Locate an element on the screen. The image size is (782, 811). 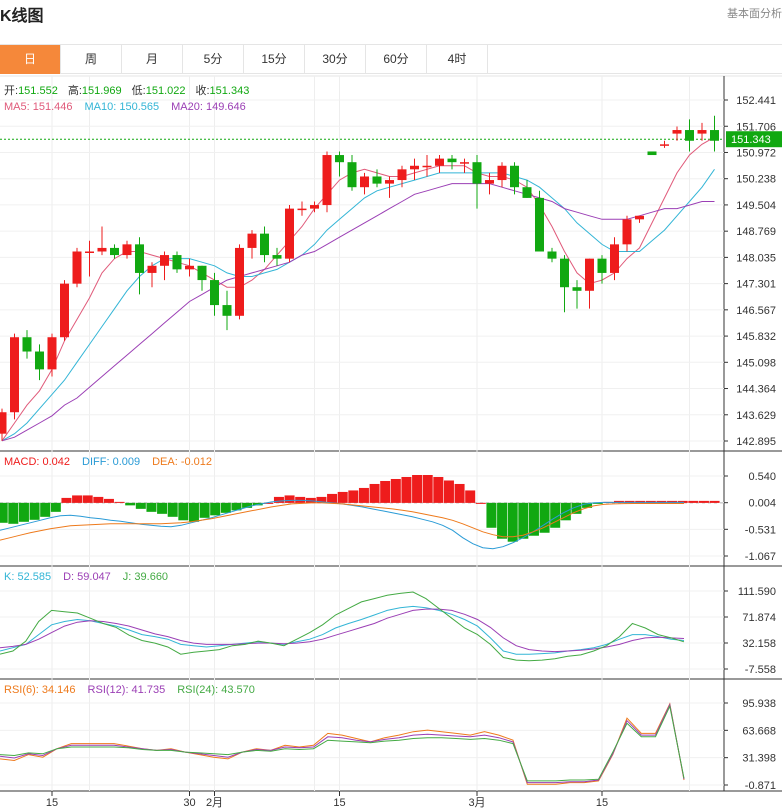
ohlc-value: 151.552 is located at coordinates (38, 91).